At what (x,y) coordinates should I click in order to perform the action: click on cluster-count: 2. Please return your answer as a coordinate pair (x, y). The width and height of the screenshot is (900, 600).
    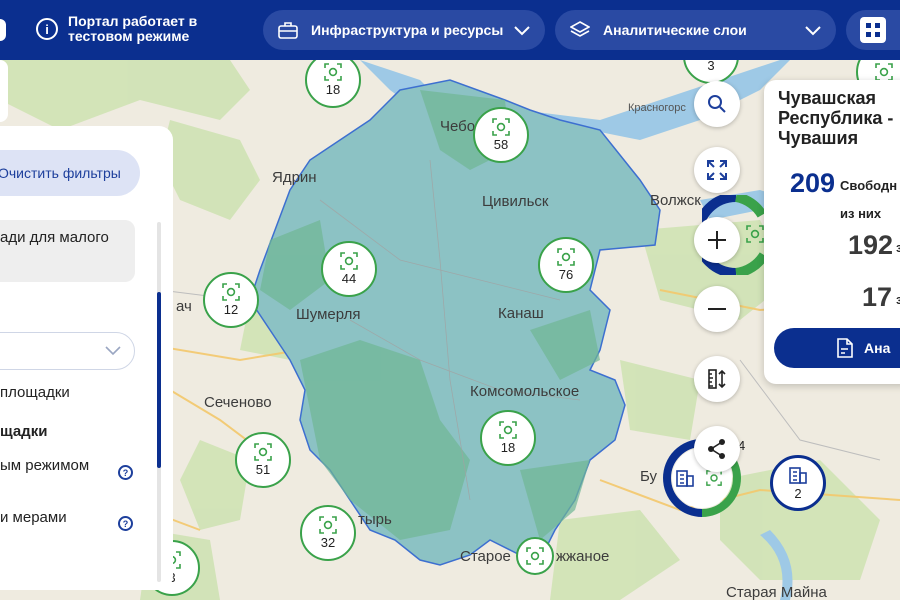
    Looking at the image, I should click on (798, 493).